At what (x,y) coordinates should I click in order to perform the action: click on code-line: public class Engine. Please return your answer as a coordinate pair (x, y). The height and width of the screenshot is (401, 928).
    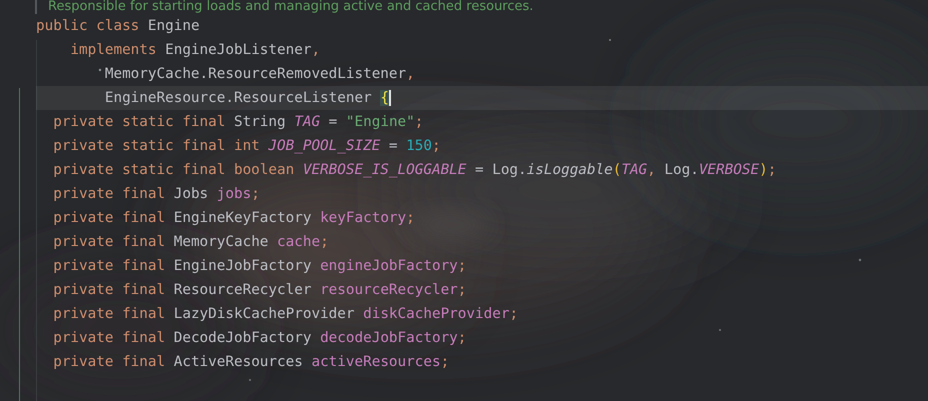
    Looking at the image, I should click on (118, 26).